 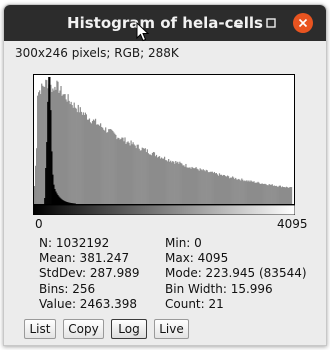 I want to click on axis-max-label: 4095, so click(x=292, y=224).